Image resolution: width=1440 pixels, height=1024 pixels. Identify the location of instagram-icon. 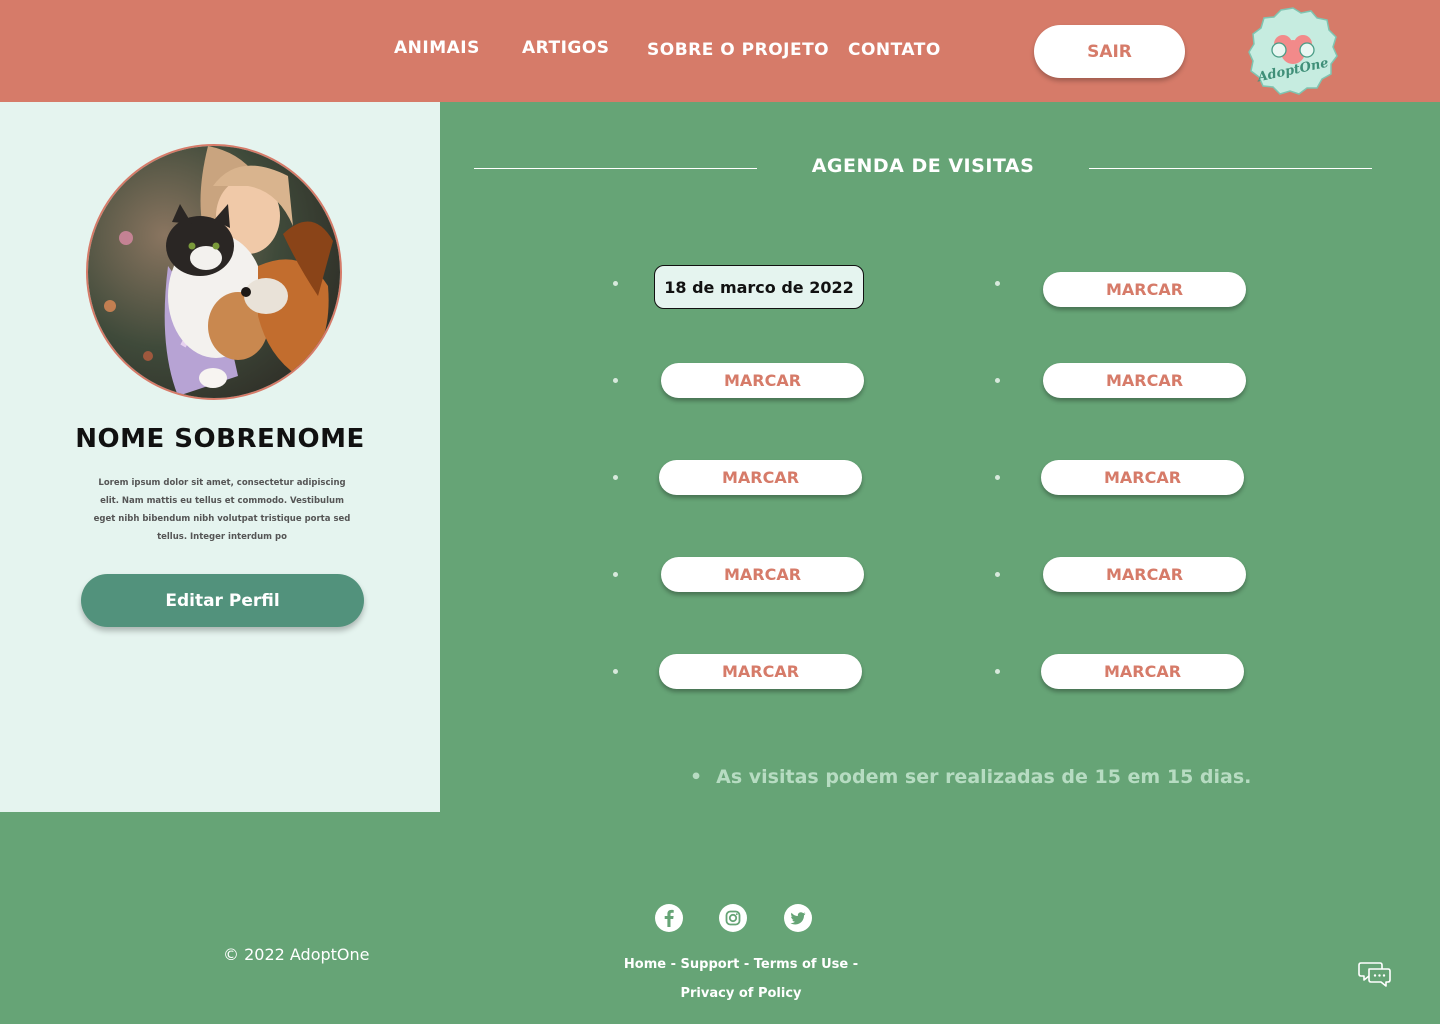
(733, 918).